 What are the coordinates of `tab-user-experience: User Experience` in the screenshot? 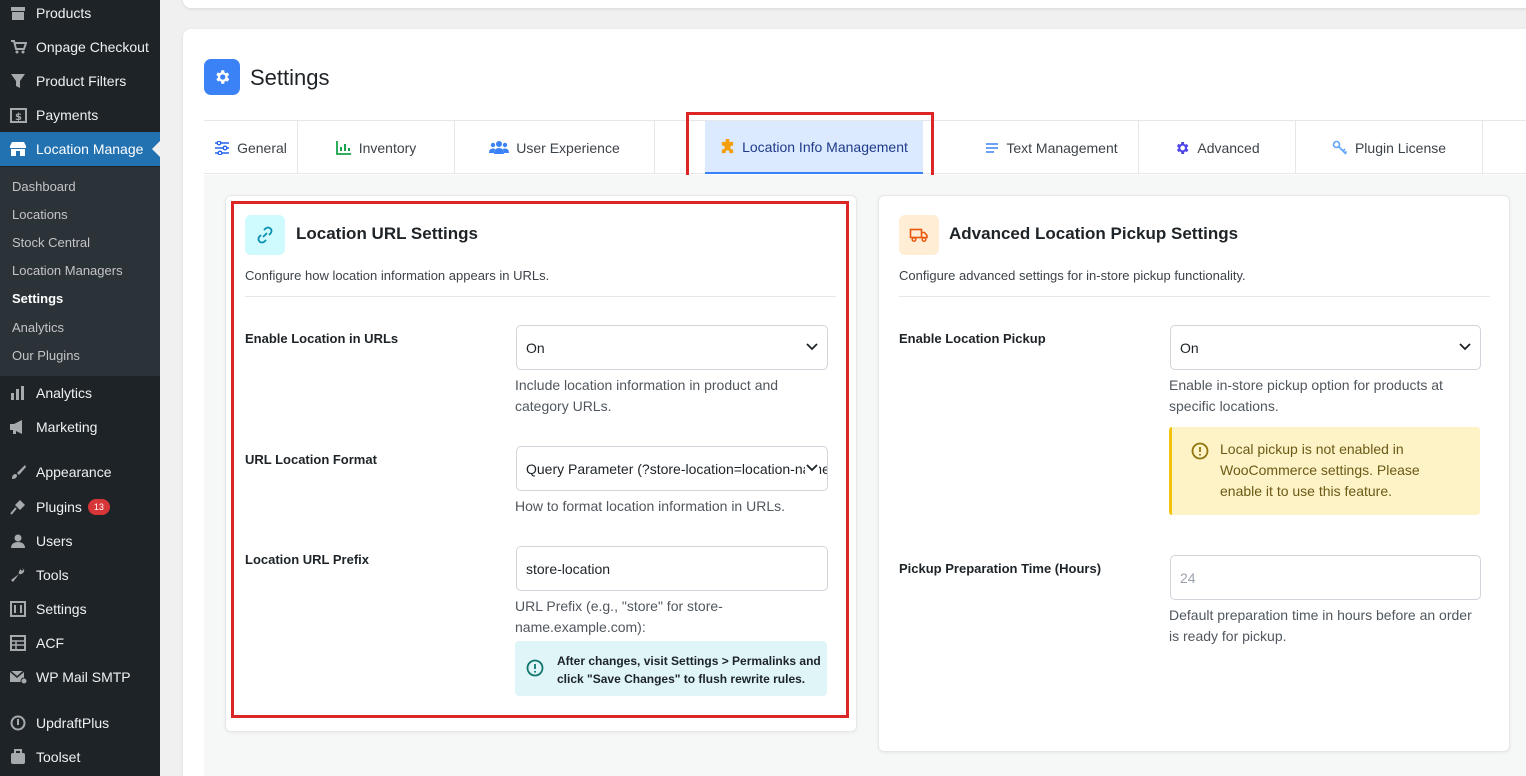 It's located at (554, 147).